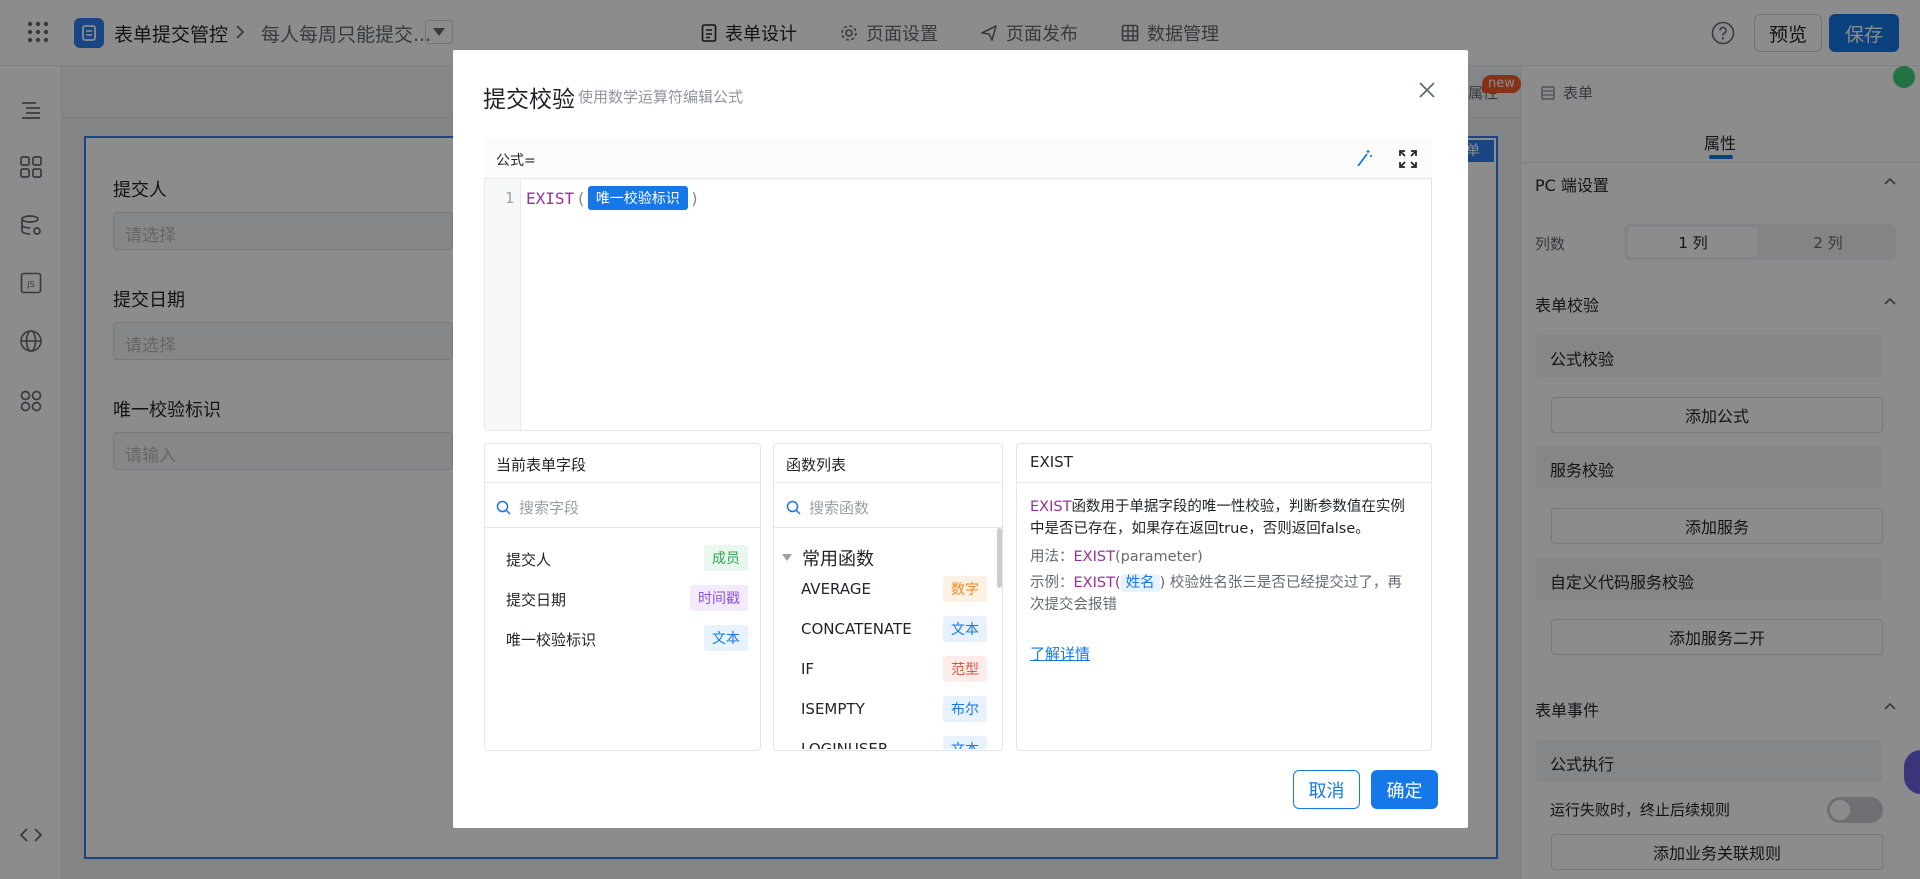 This screenshot has height=879, width=1920. What do you see at coordinates (726, 558) in the screenshot?
I see `field-item-tag: 成员` at bounding box center [726, 558].